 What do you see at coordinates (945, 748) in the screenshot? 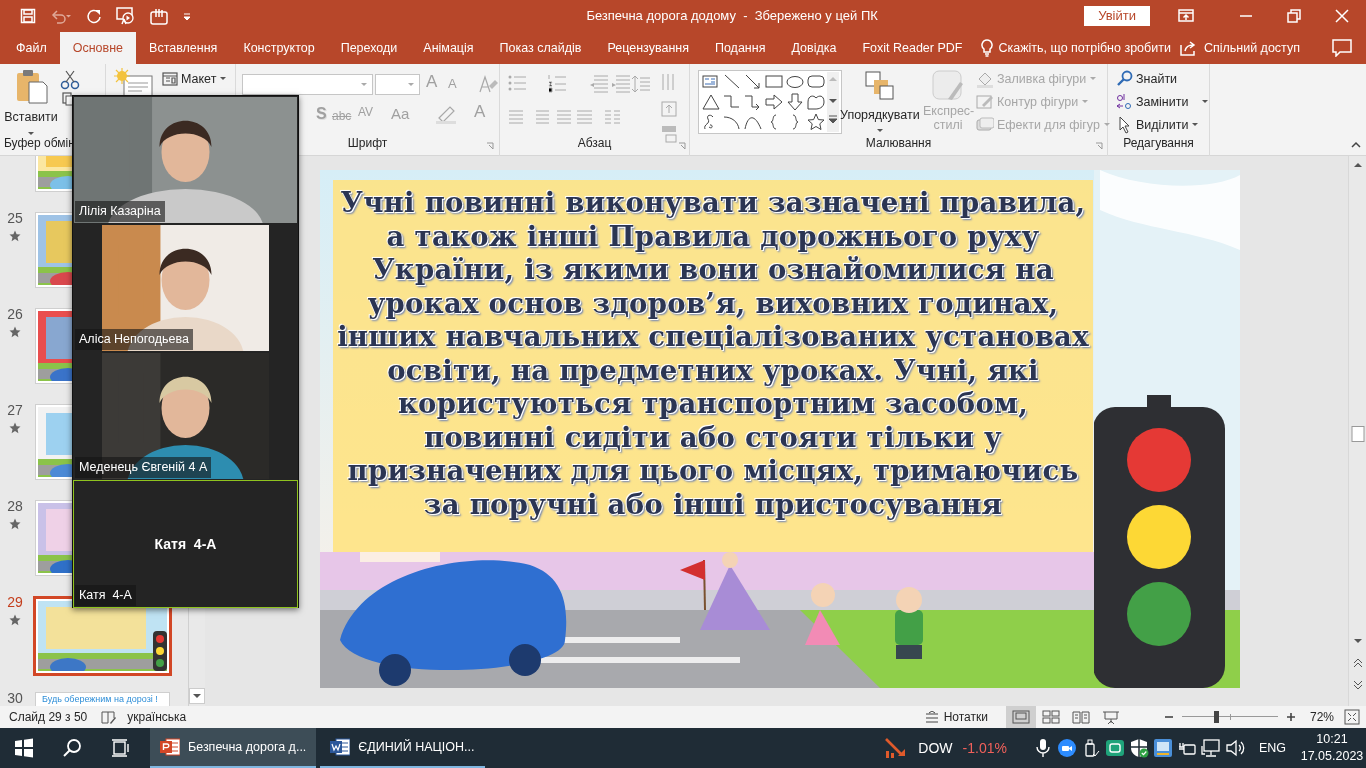
I see `stock-ticker: DOW -1.01%` at bounding box center [945, 748].